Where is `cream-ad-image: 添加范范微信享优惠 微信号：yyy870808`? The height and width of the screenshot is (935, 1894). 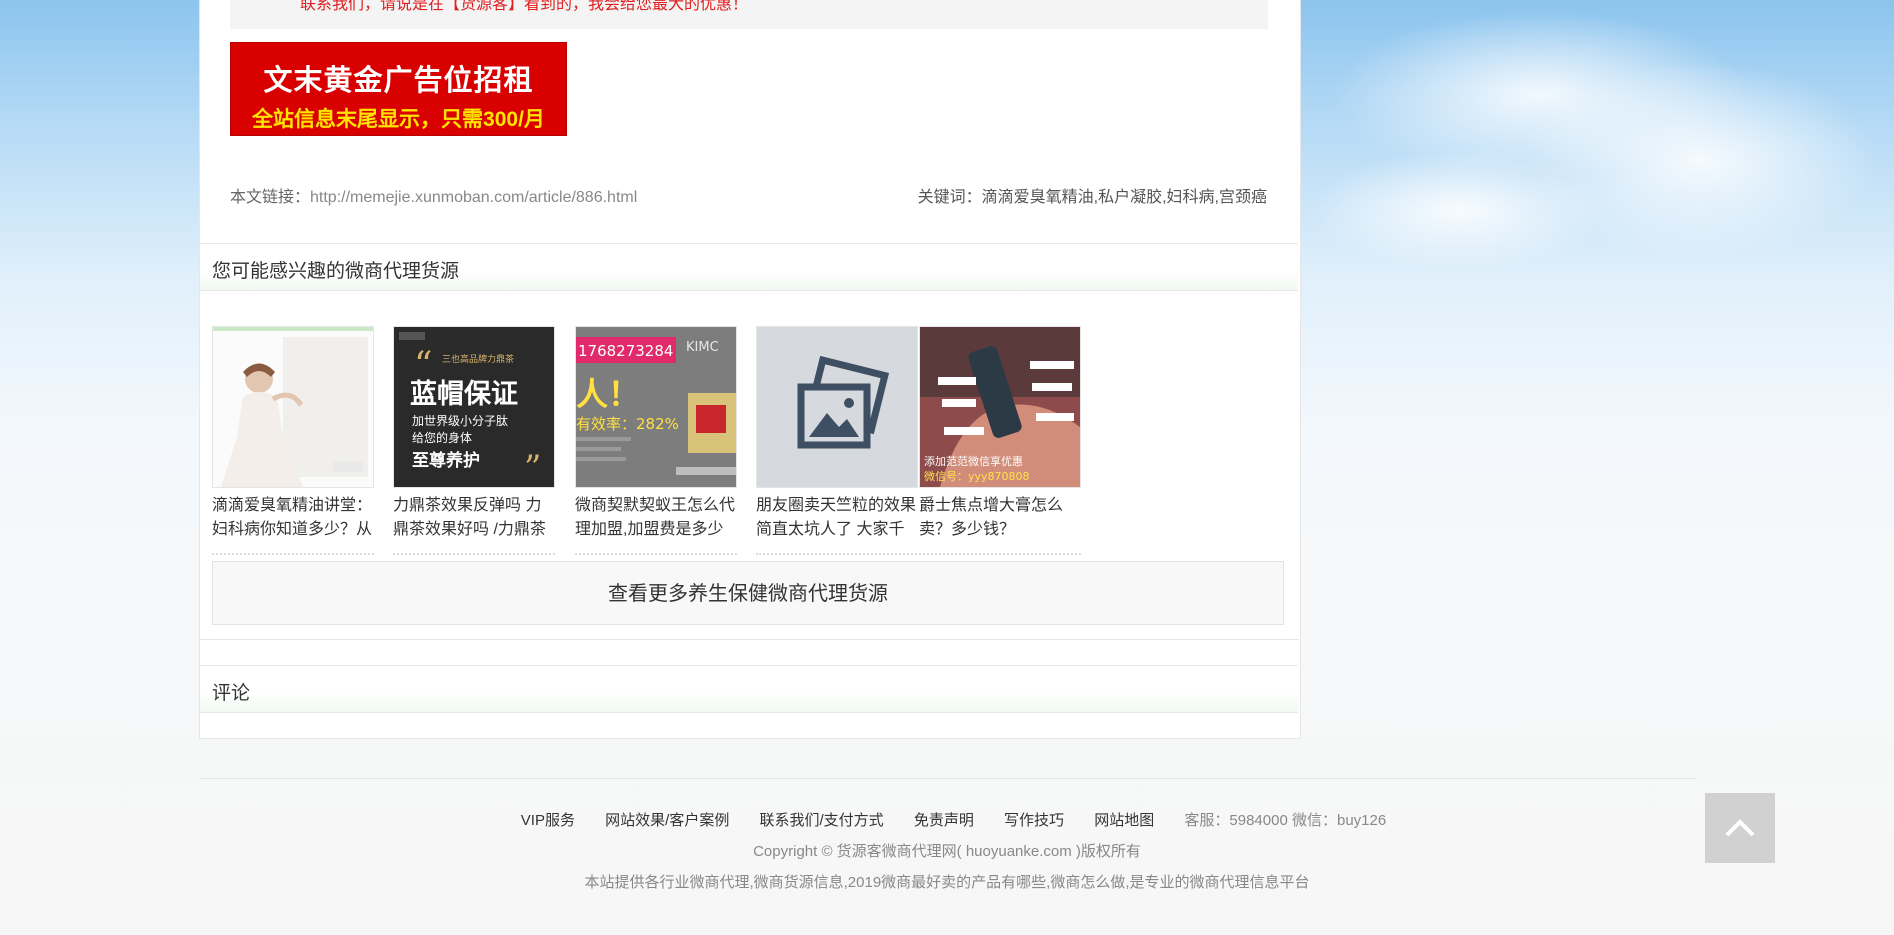
cream-ad-image: 添加范范微信享优惠 微信号：yyy870808 is located at coordinates (1000, 407).